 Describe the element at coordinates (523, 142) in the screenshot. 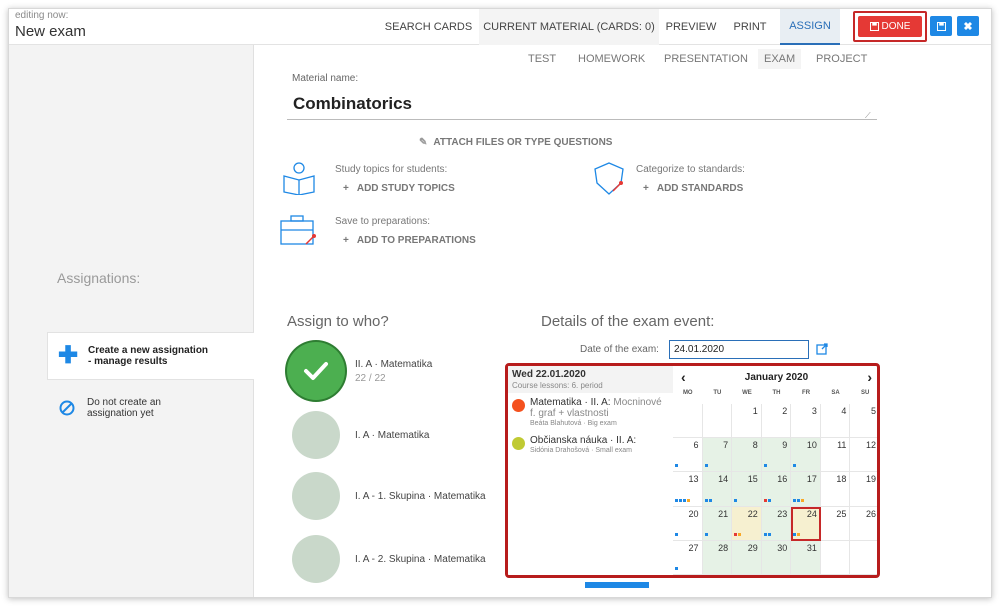

I see `attach-label: ATTACH FILES OR TYPE QUESTIONS` at that location.